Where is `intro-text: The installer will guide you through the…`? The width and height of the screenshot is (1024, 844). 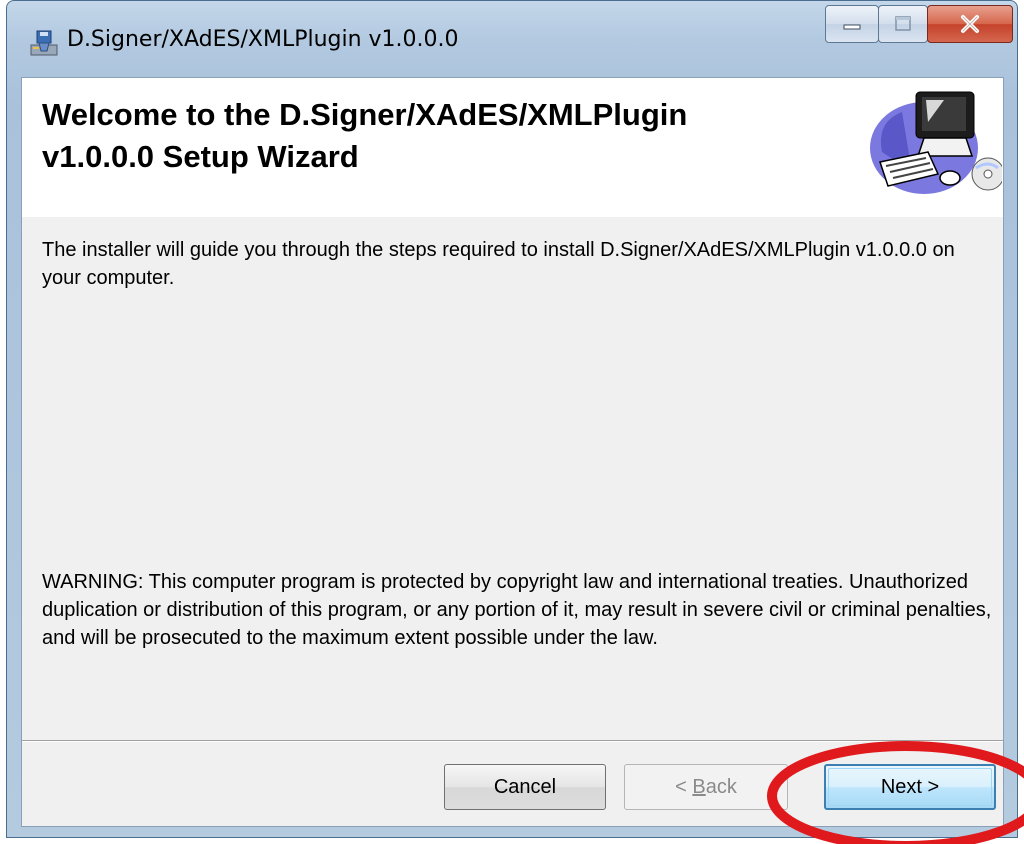
intro-text: The installer will guide you through the… is located at coordinates (498, 264).